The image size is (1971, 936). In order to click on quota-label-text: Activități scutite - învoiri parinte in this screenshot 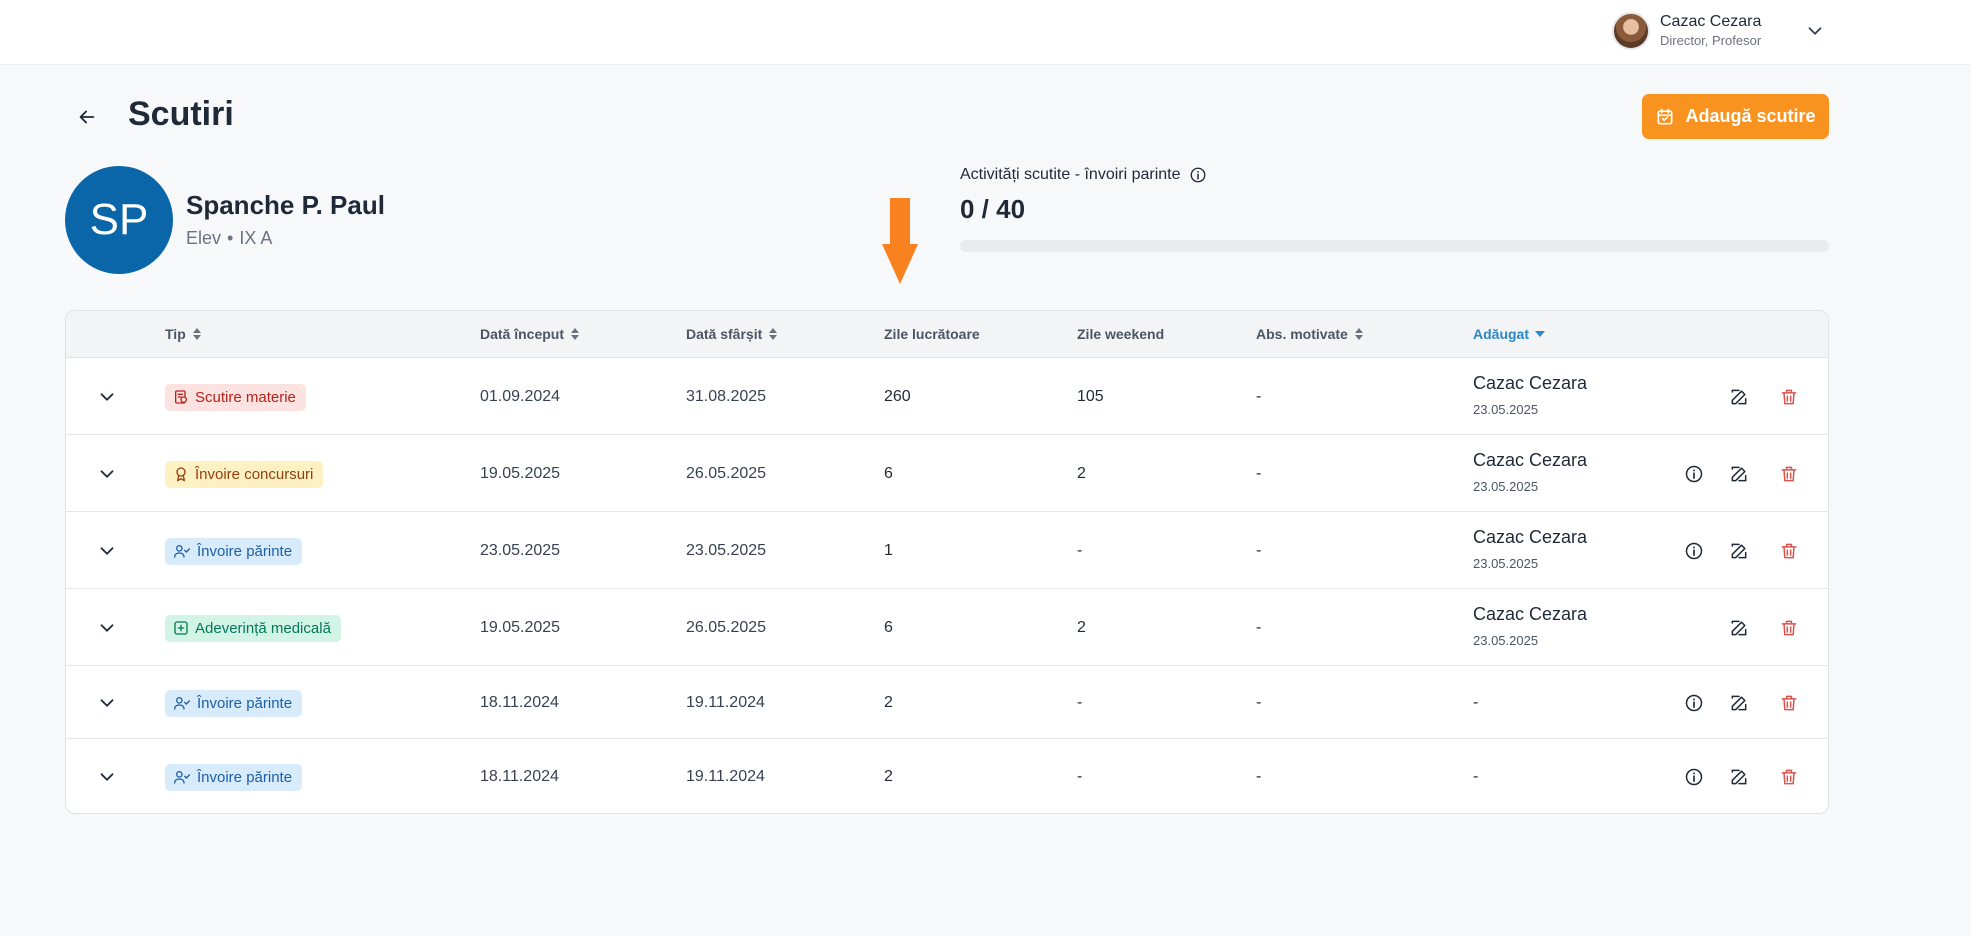, I will do `click(1070, 174)`.